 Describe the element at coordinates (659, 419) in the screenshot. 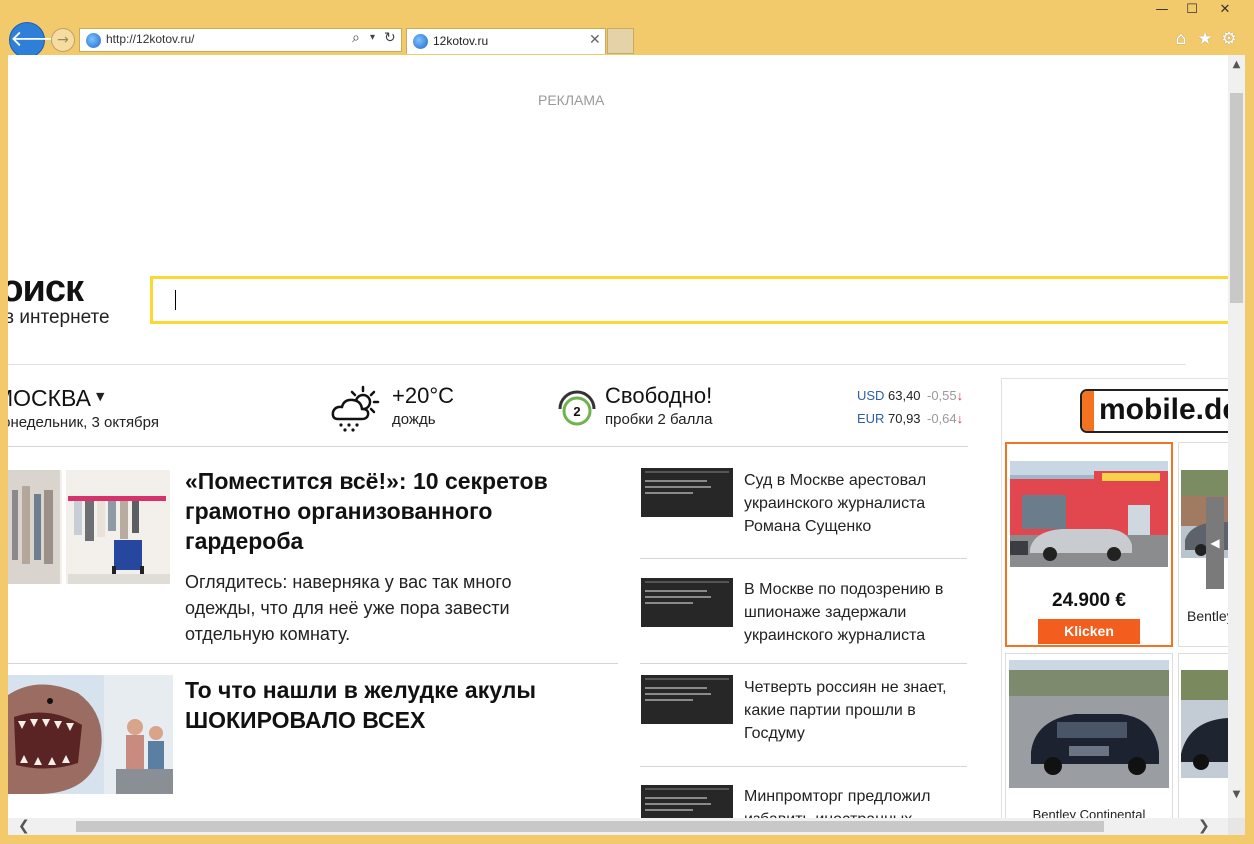

I see `traffic-description: пробки 2 балла` at that location.